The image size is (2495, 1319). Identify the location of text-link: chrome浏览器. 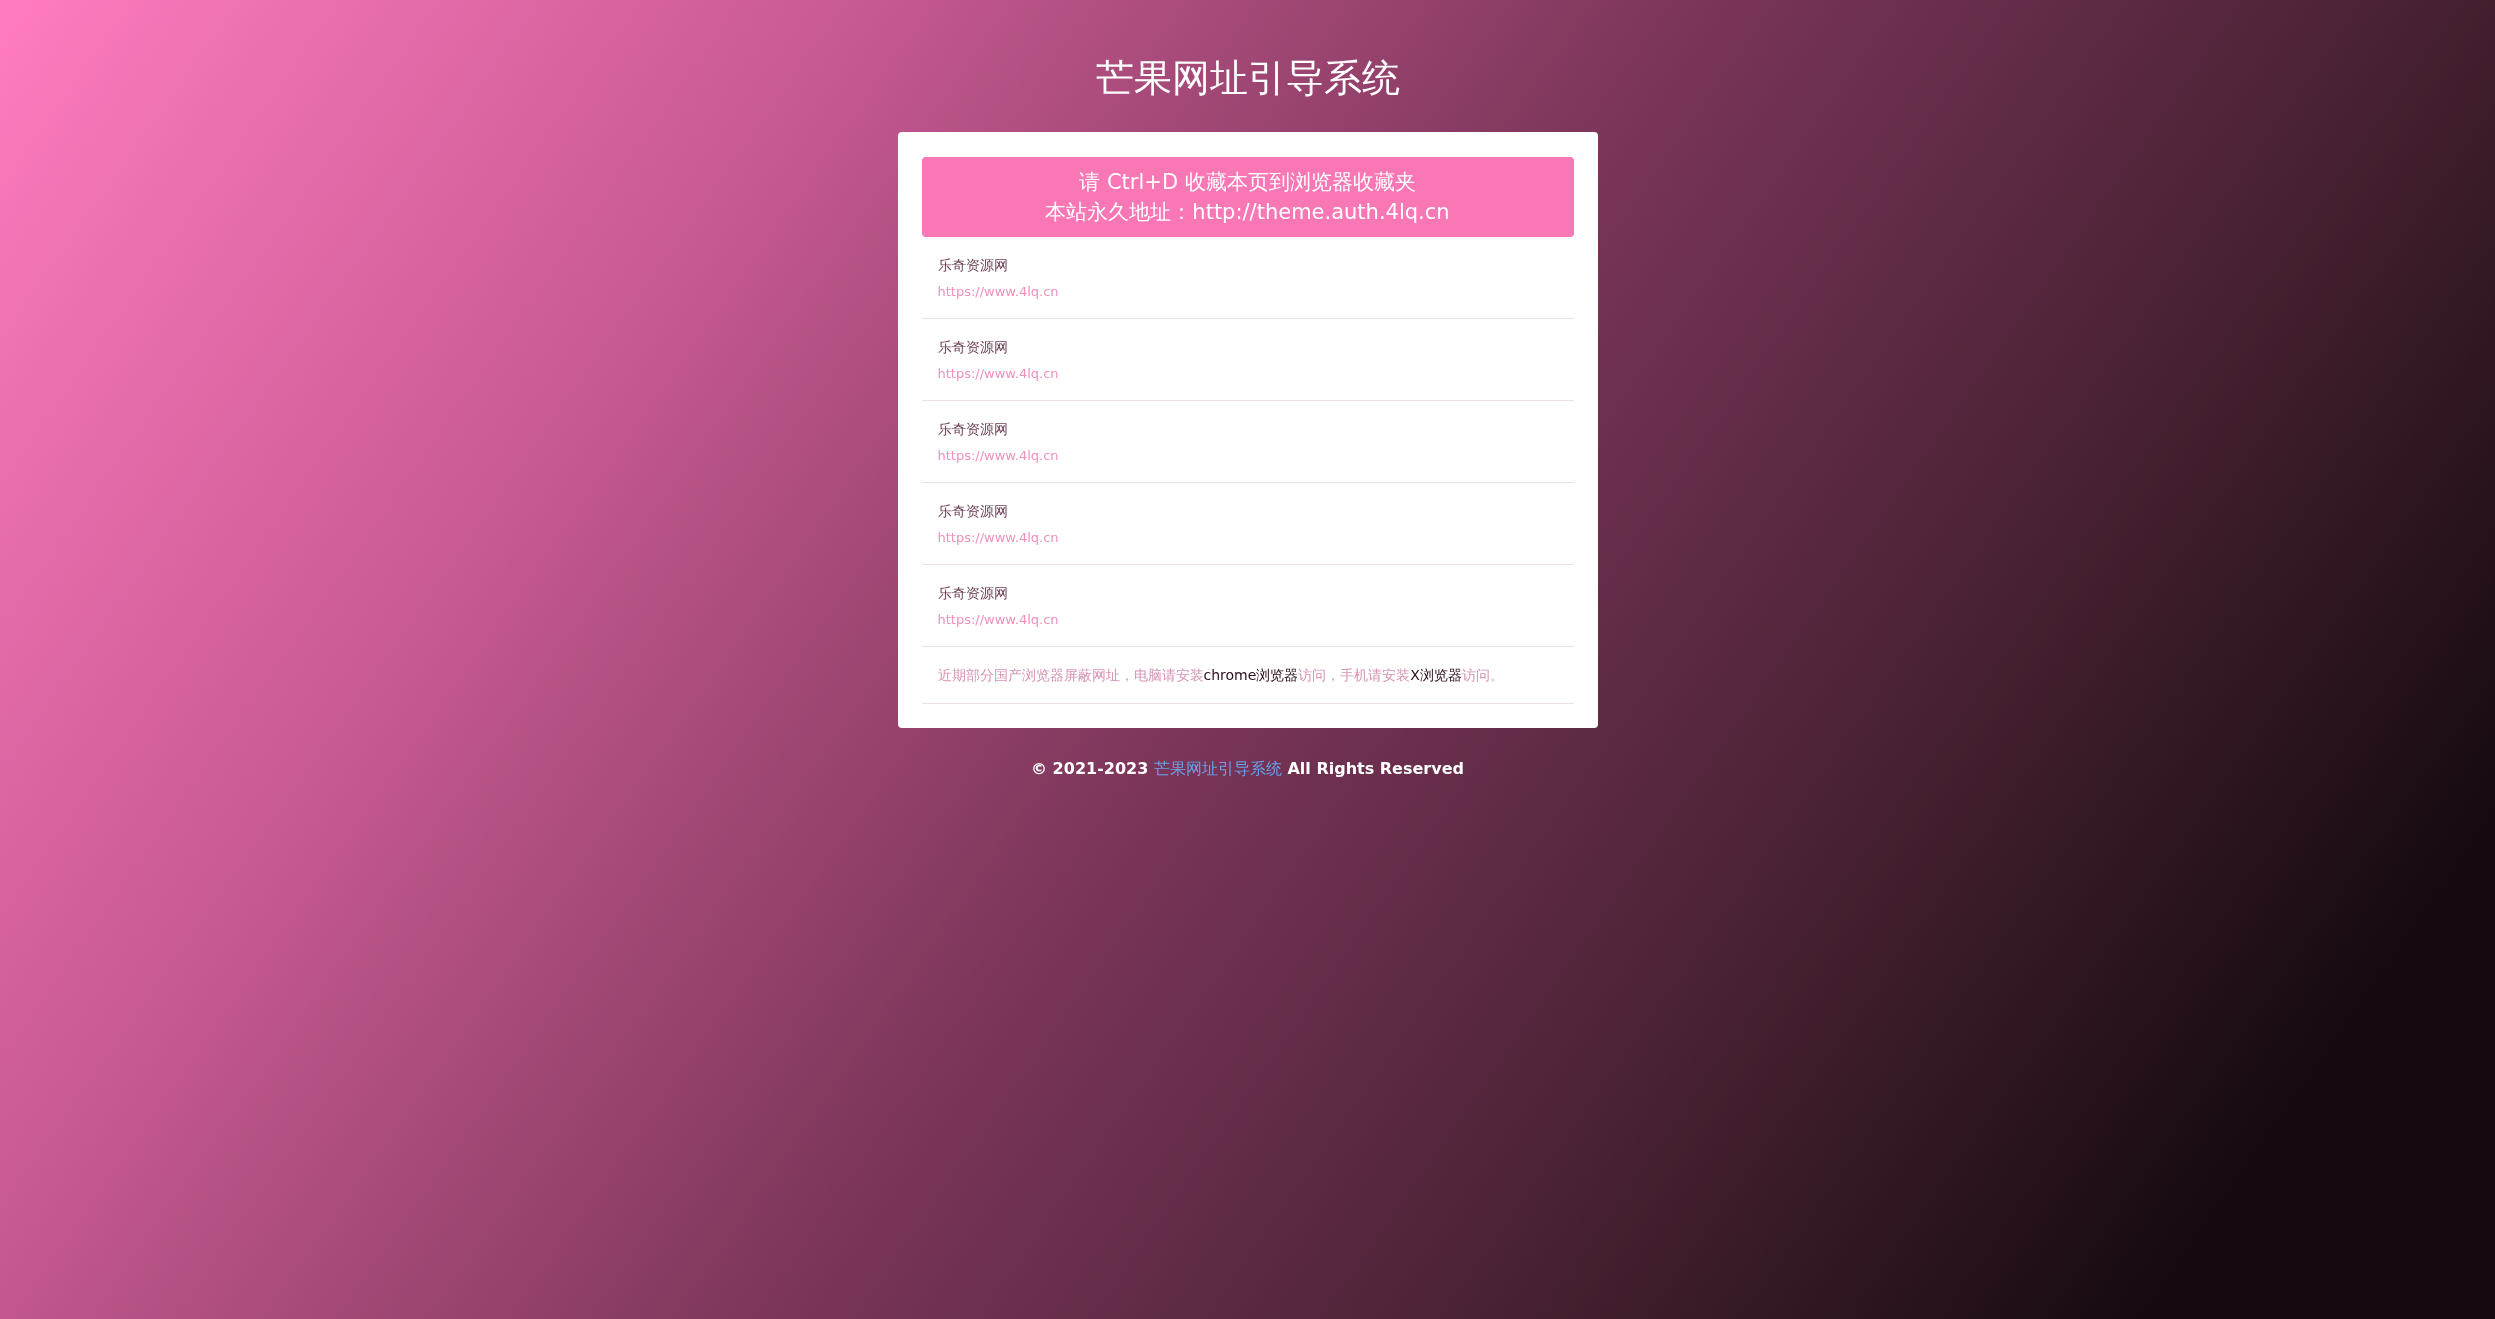
(1251, 675).